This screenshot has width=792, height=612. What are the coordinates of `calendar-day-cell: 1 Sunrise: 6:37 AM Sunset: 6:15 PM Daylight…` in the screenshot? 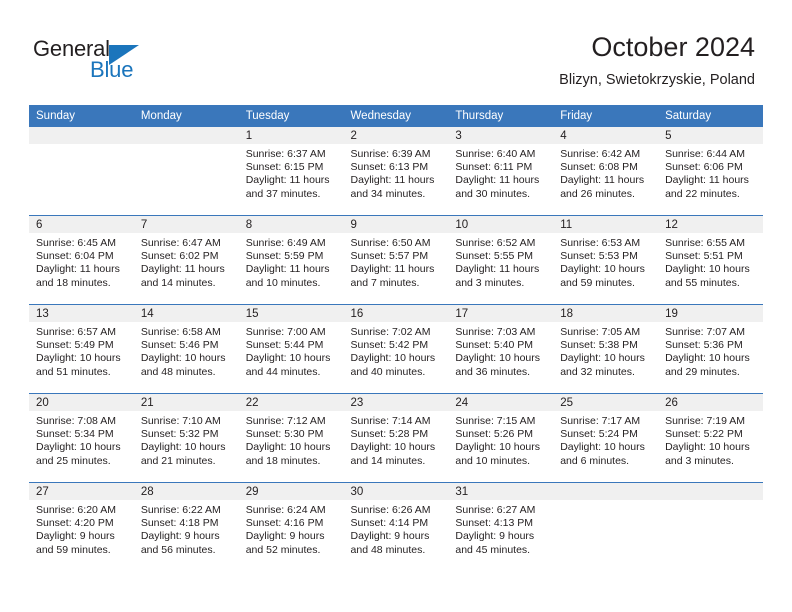 It's located at (291, 171).